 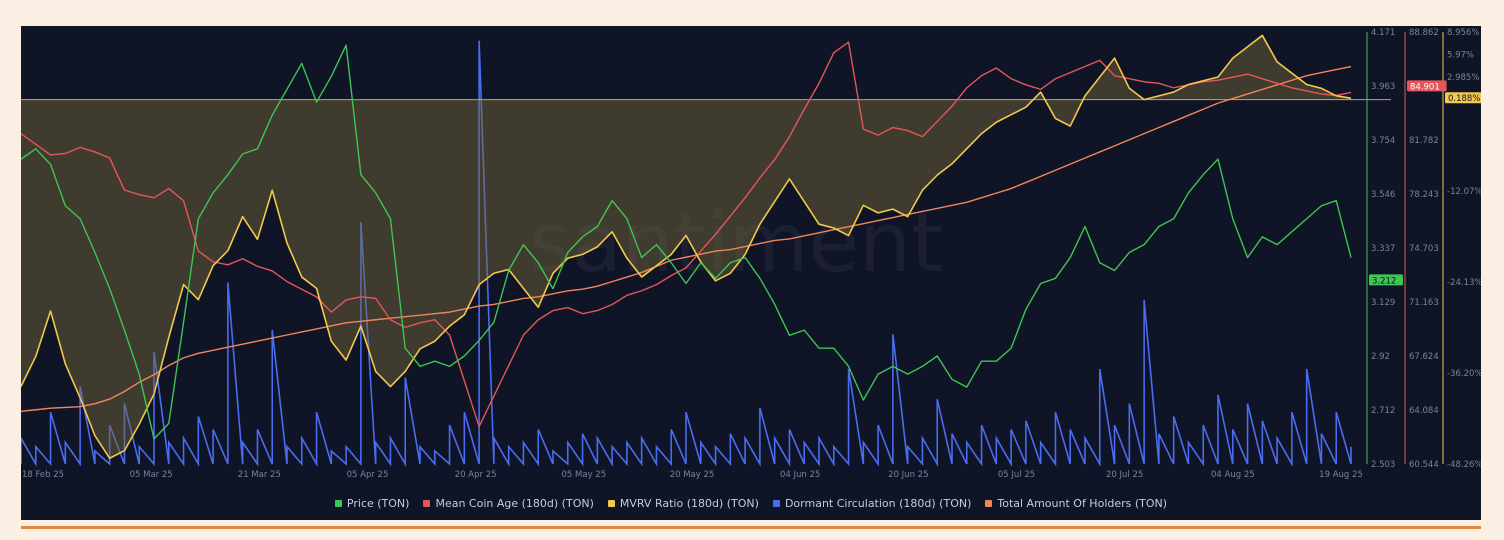 I want to click on x-tick-label: 19 Aug 25, so click(x=1341, y=475).